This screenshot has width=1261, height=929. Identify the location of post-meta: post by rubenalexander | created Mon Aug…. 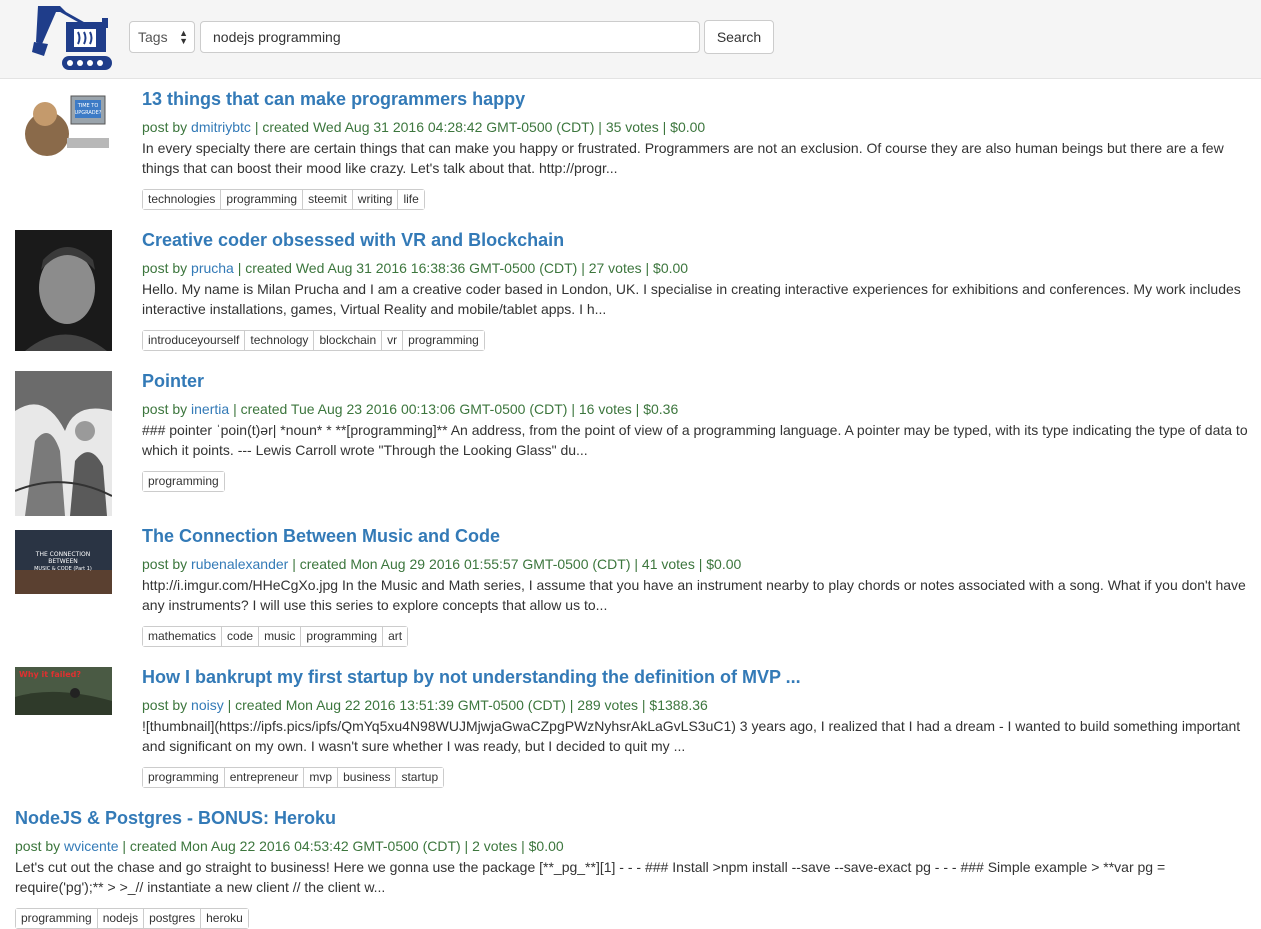
(698, 564).